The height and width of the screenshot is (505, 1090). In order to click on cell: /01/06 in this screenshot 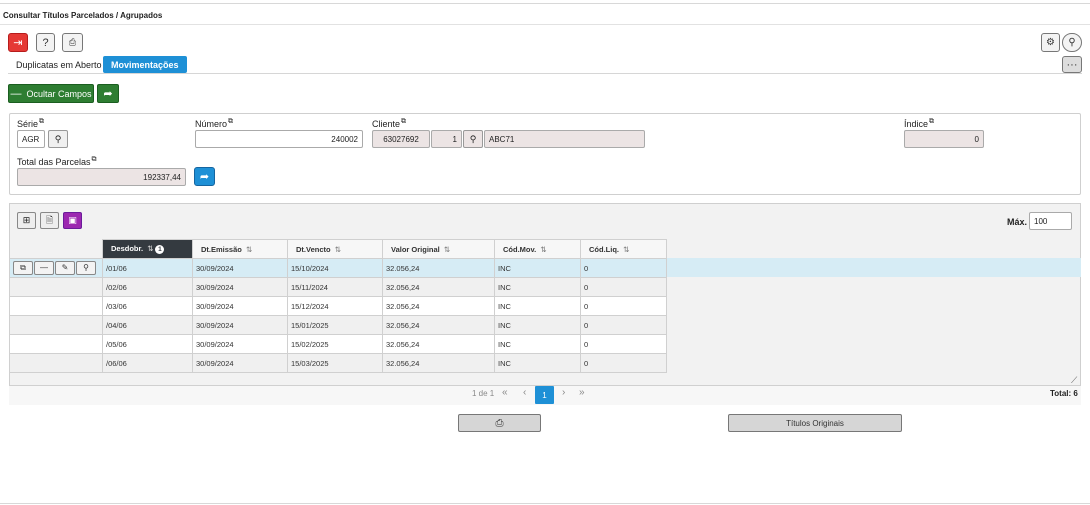, I will do `click(147, 268)`.